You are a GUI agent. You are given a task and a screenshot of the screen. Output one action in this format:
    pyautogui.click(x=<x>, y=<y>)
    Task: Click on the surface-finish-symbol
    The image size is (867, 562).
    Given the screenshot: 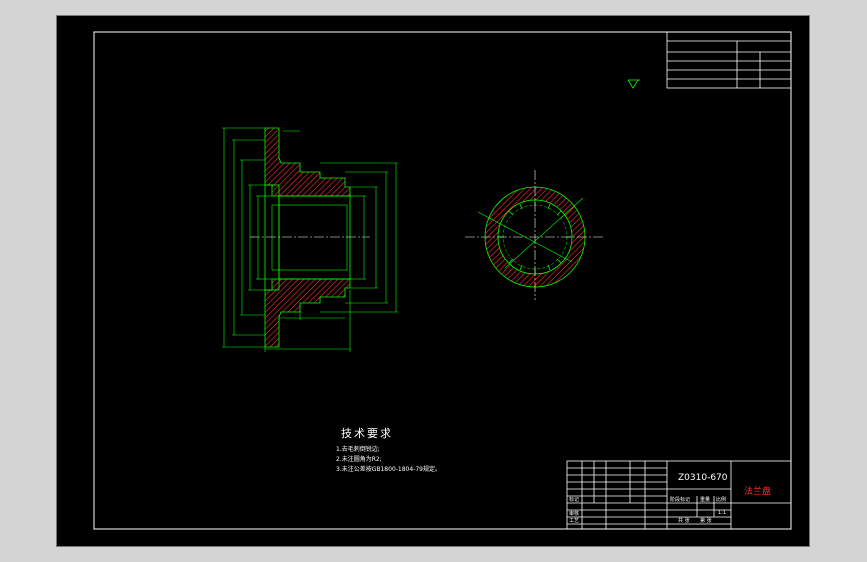 What is the action you would take?
    pyautogui.click(x=633, y=84)
    